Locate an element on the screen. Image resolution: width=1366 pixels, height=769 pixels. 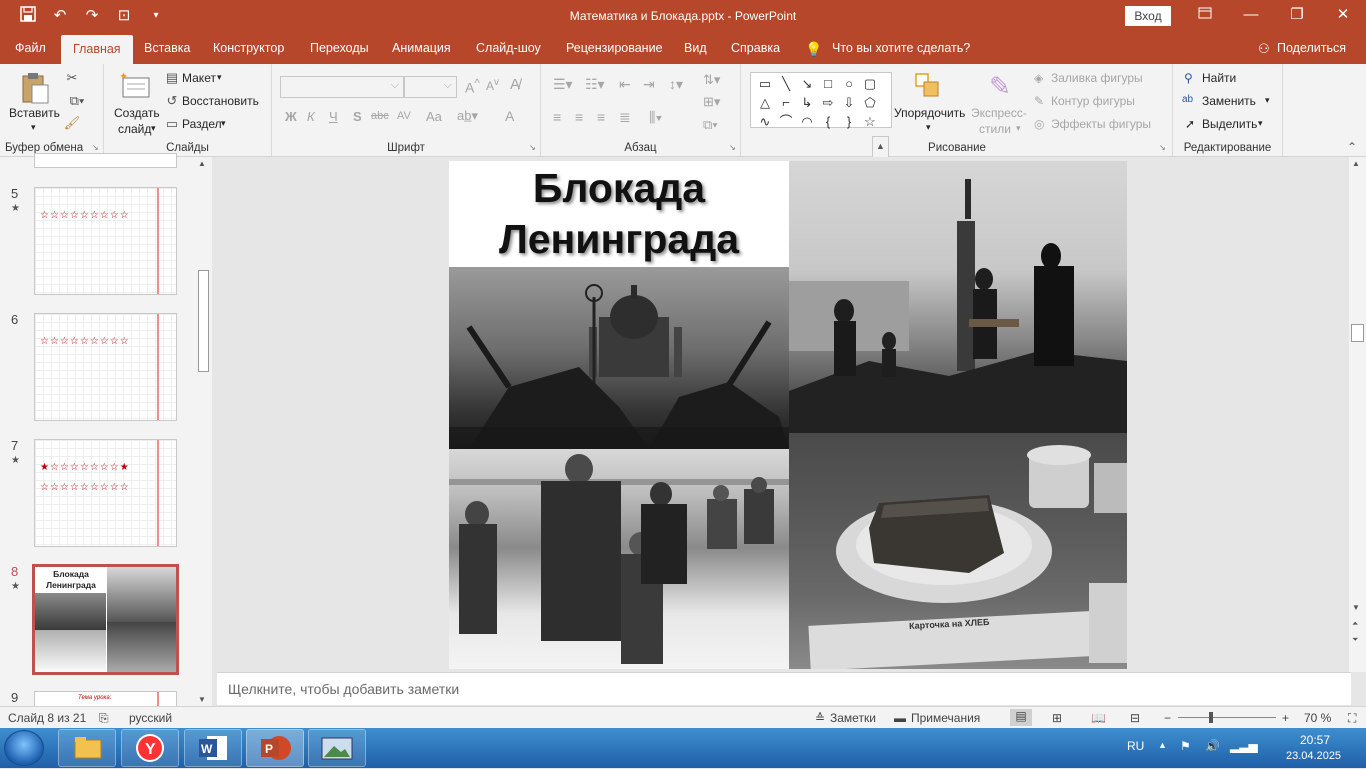
shape-effects-icon: ◎ is located at coordinates (1039, 124).